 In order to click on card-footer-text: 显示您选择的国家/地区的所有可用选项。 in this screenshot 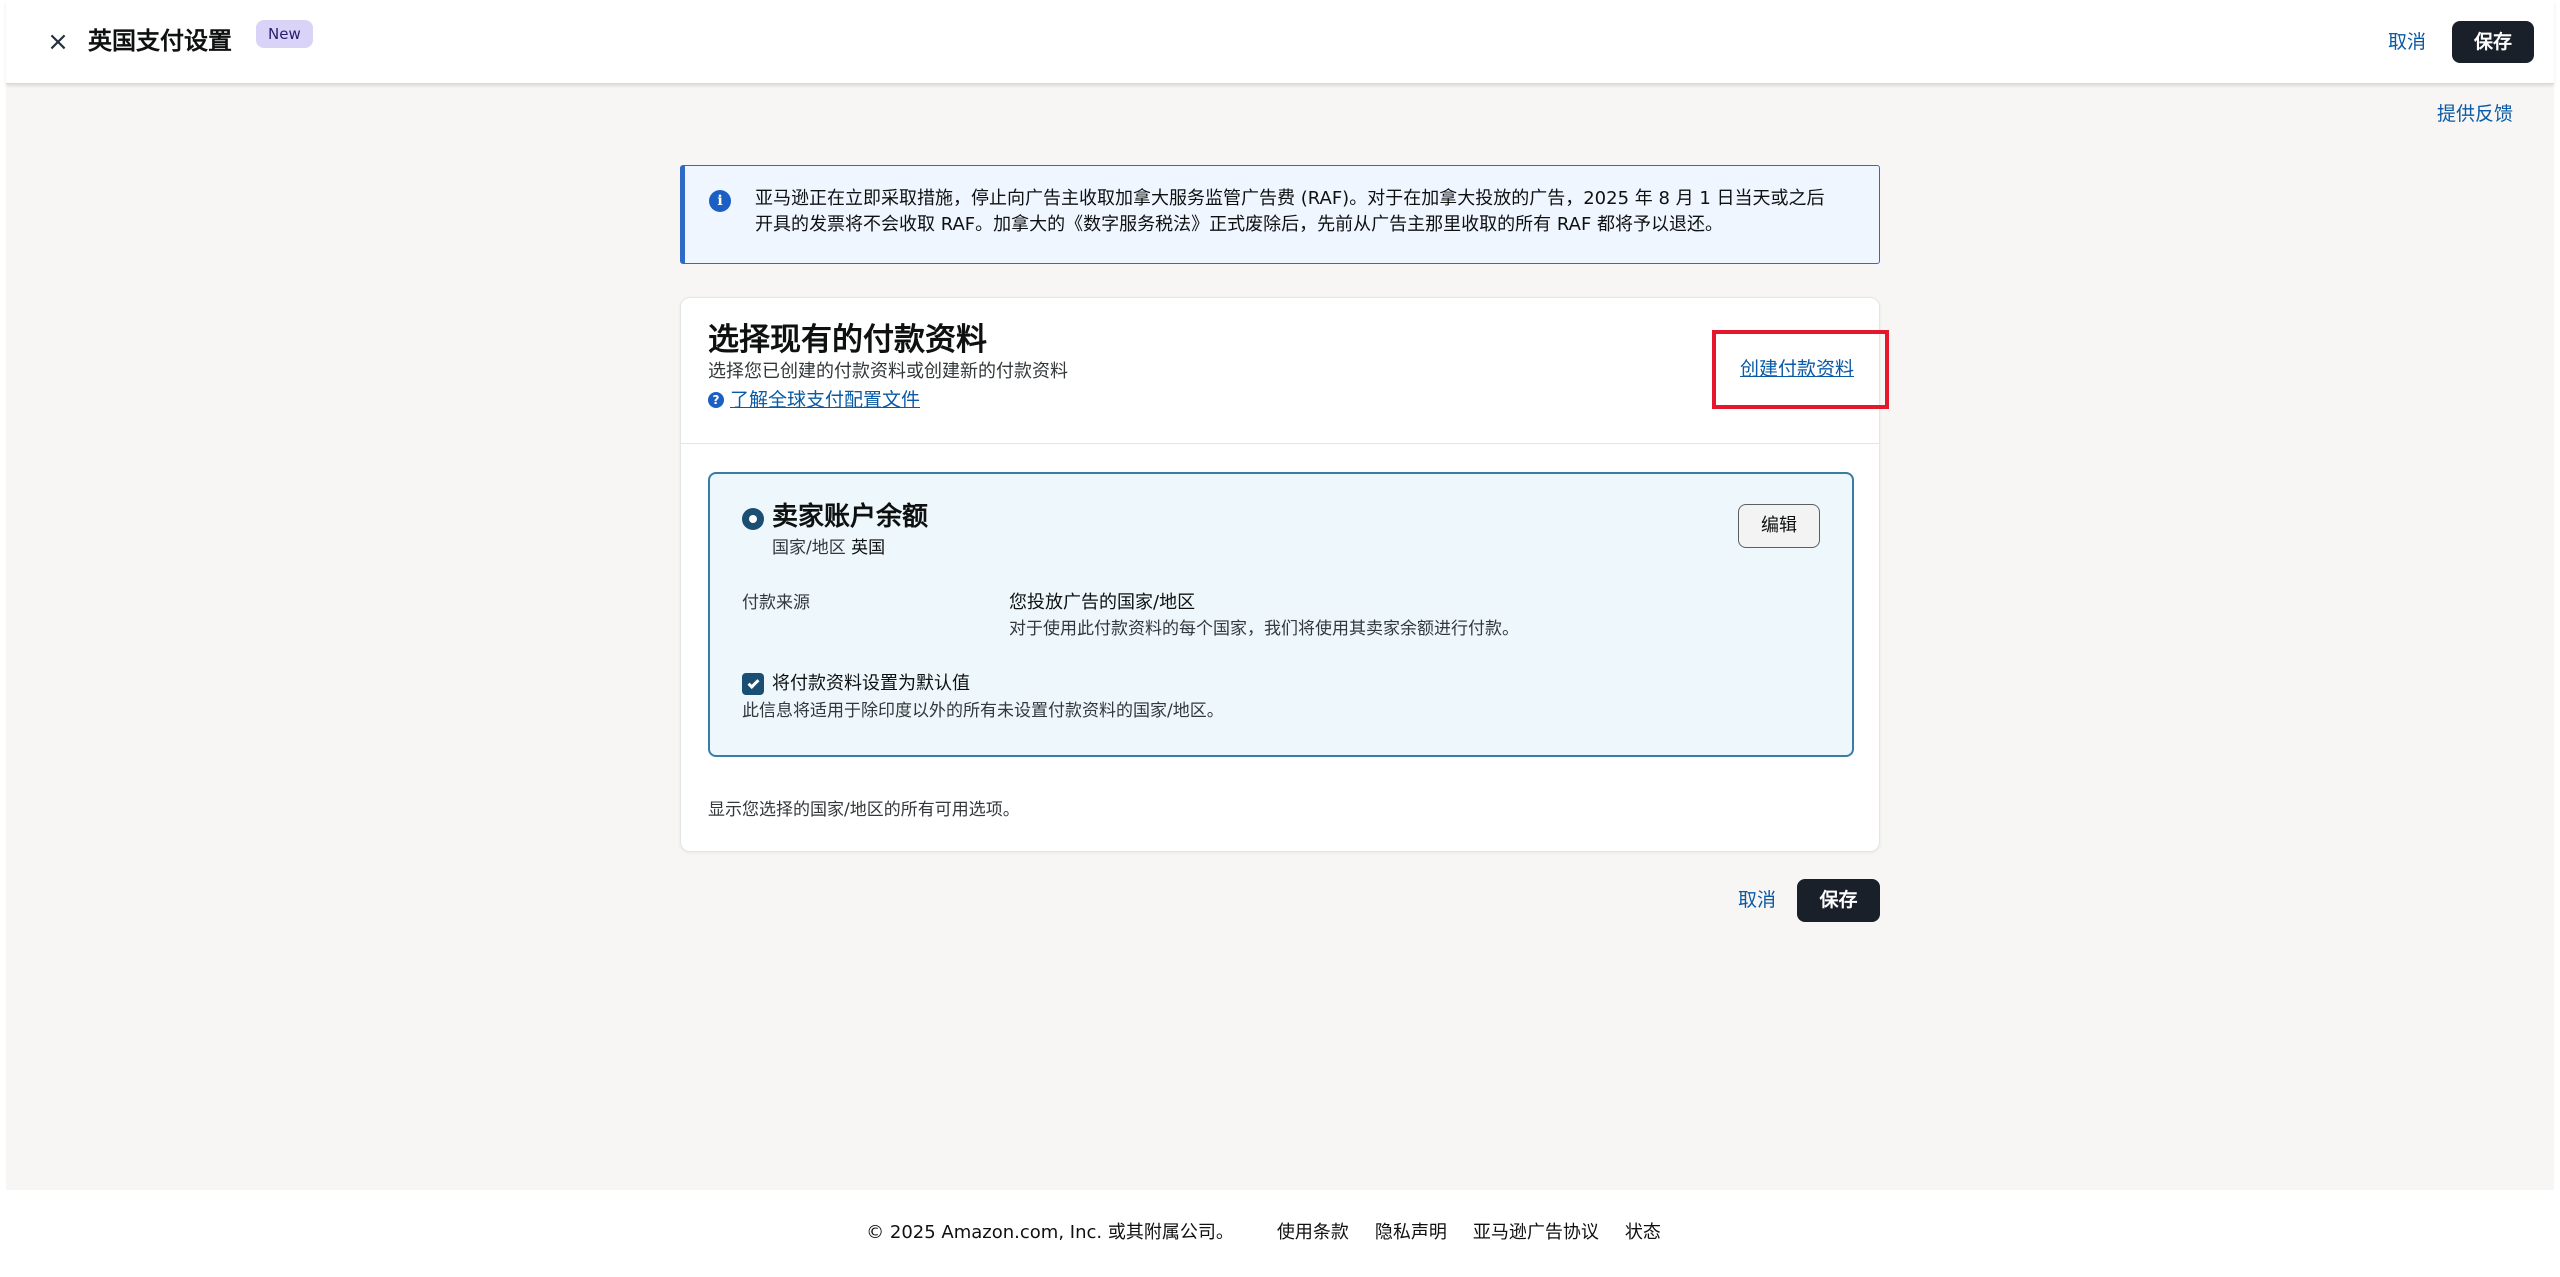, I will do `click(864, 810)`.